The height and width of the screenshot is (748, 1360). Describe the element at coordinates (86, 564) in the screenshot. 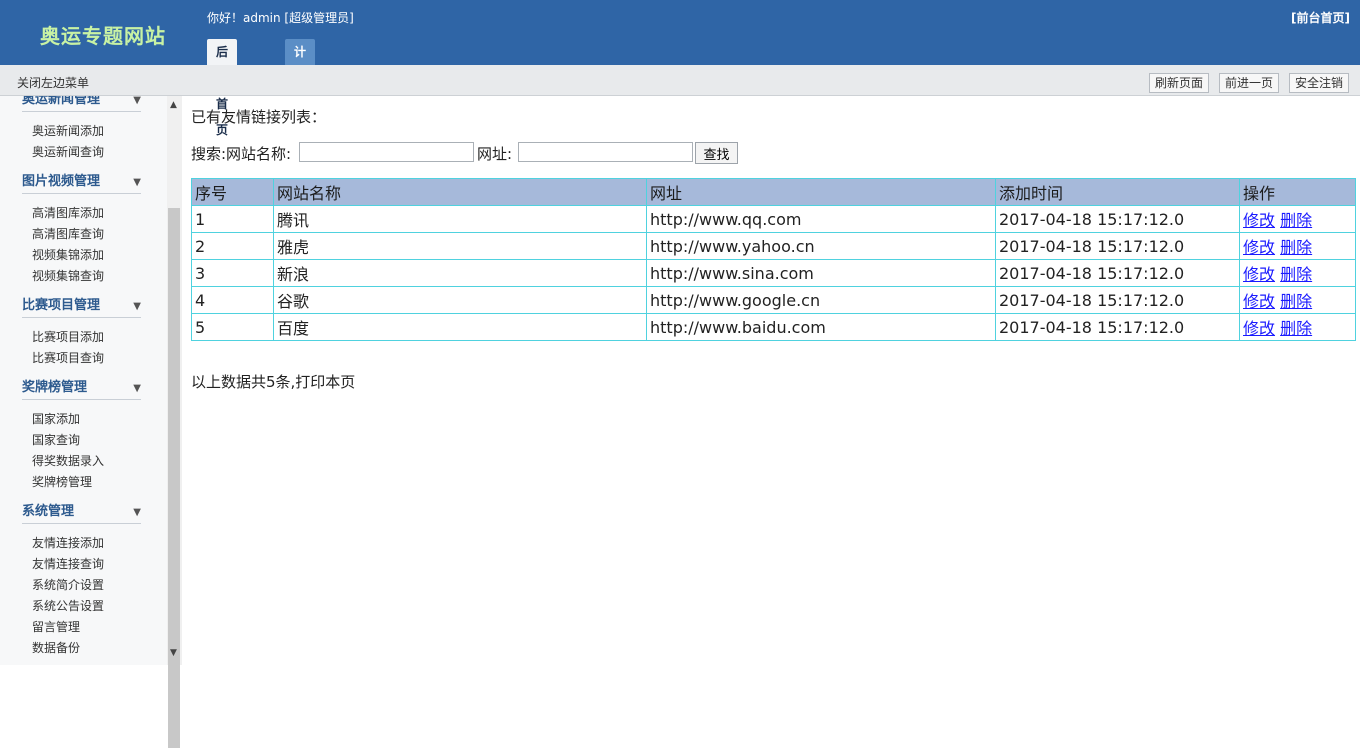

I see `sidebar-item-link-query: 友情连接查询` at that location.